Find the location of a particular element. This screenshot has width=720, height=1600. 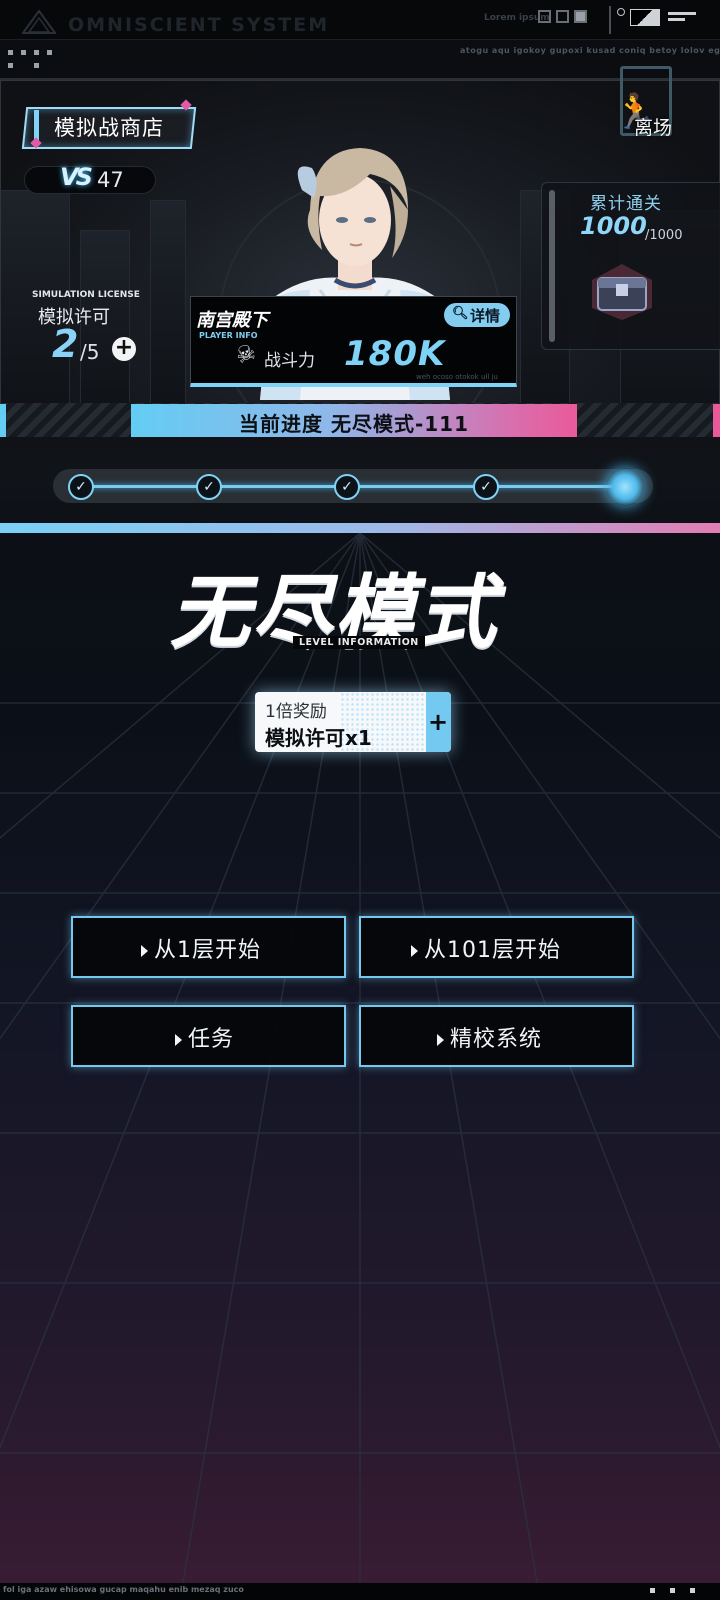

calibration-label: 精校系统 is located at coordinates (489, 1037).